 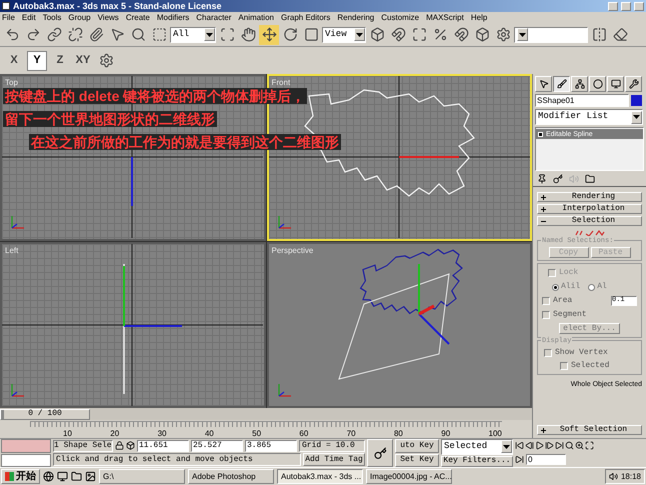 I want to click on restore-button, so click(x=626, y=6).